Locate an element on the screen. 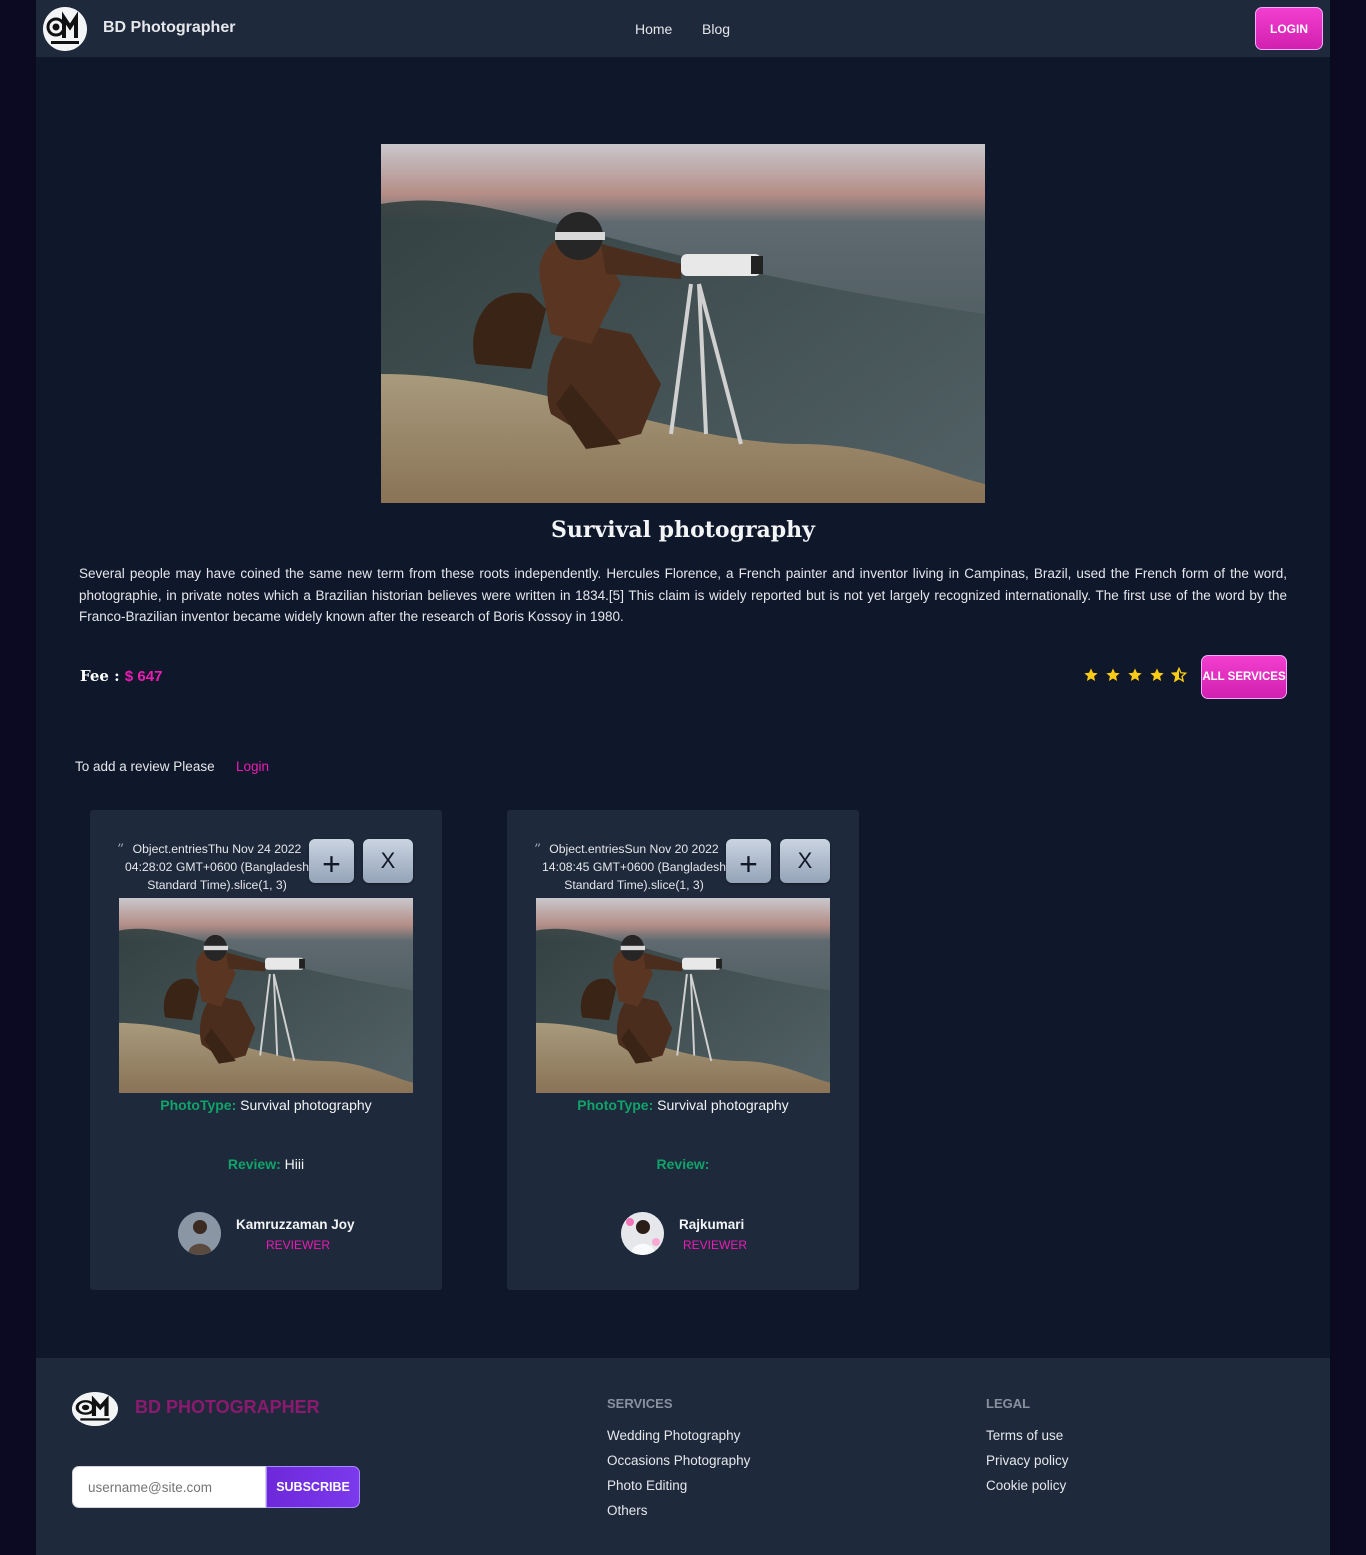 This screenshot has width=1366, height=1555. fee-amount: $ 647 is located at coordinates (143, 676).